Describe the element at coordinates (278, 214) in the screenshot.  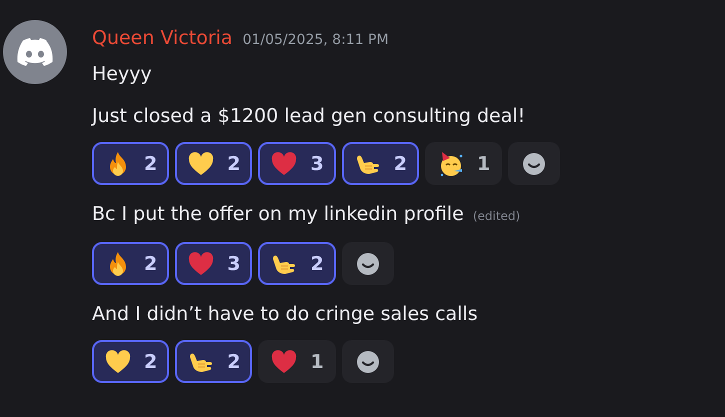
I see `message-text: Bc I put the offer on my linkedin profile` at that location.